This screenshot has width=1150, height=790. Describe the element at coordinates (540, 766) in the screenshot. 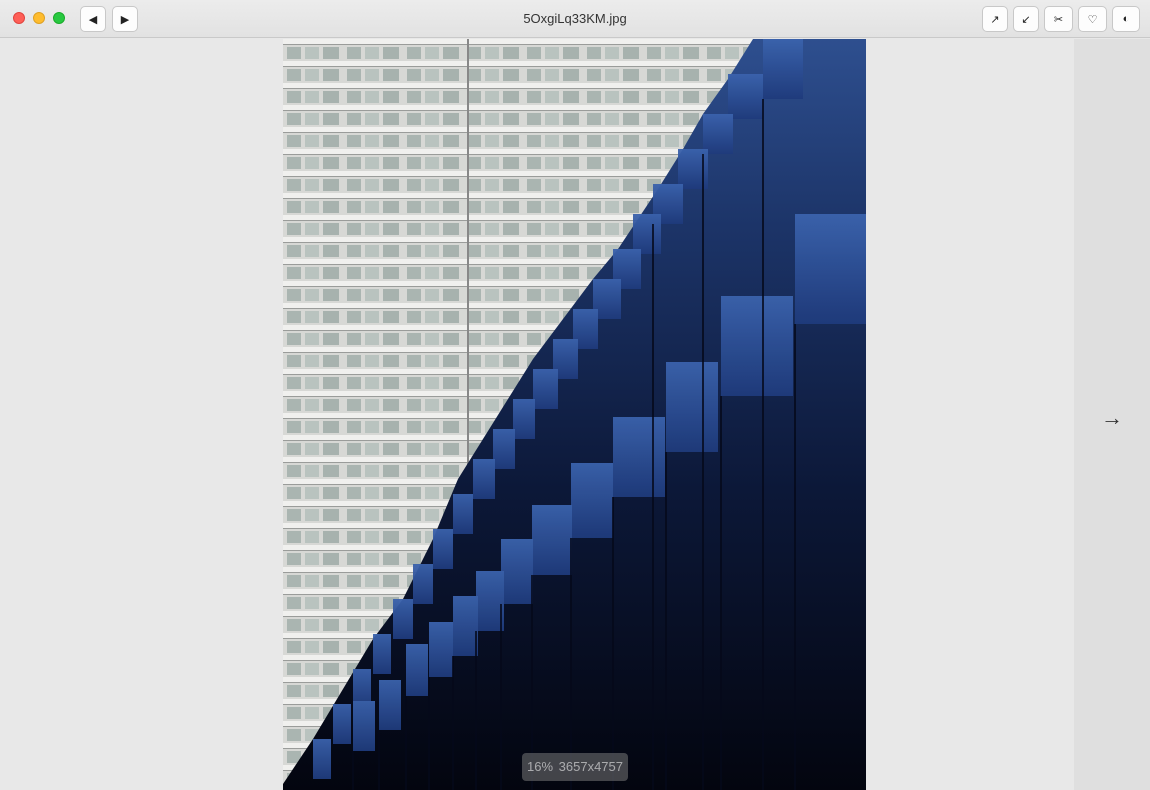

I see `zoom-level: 16%` at that location.